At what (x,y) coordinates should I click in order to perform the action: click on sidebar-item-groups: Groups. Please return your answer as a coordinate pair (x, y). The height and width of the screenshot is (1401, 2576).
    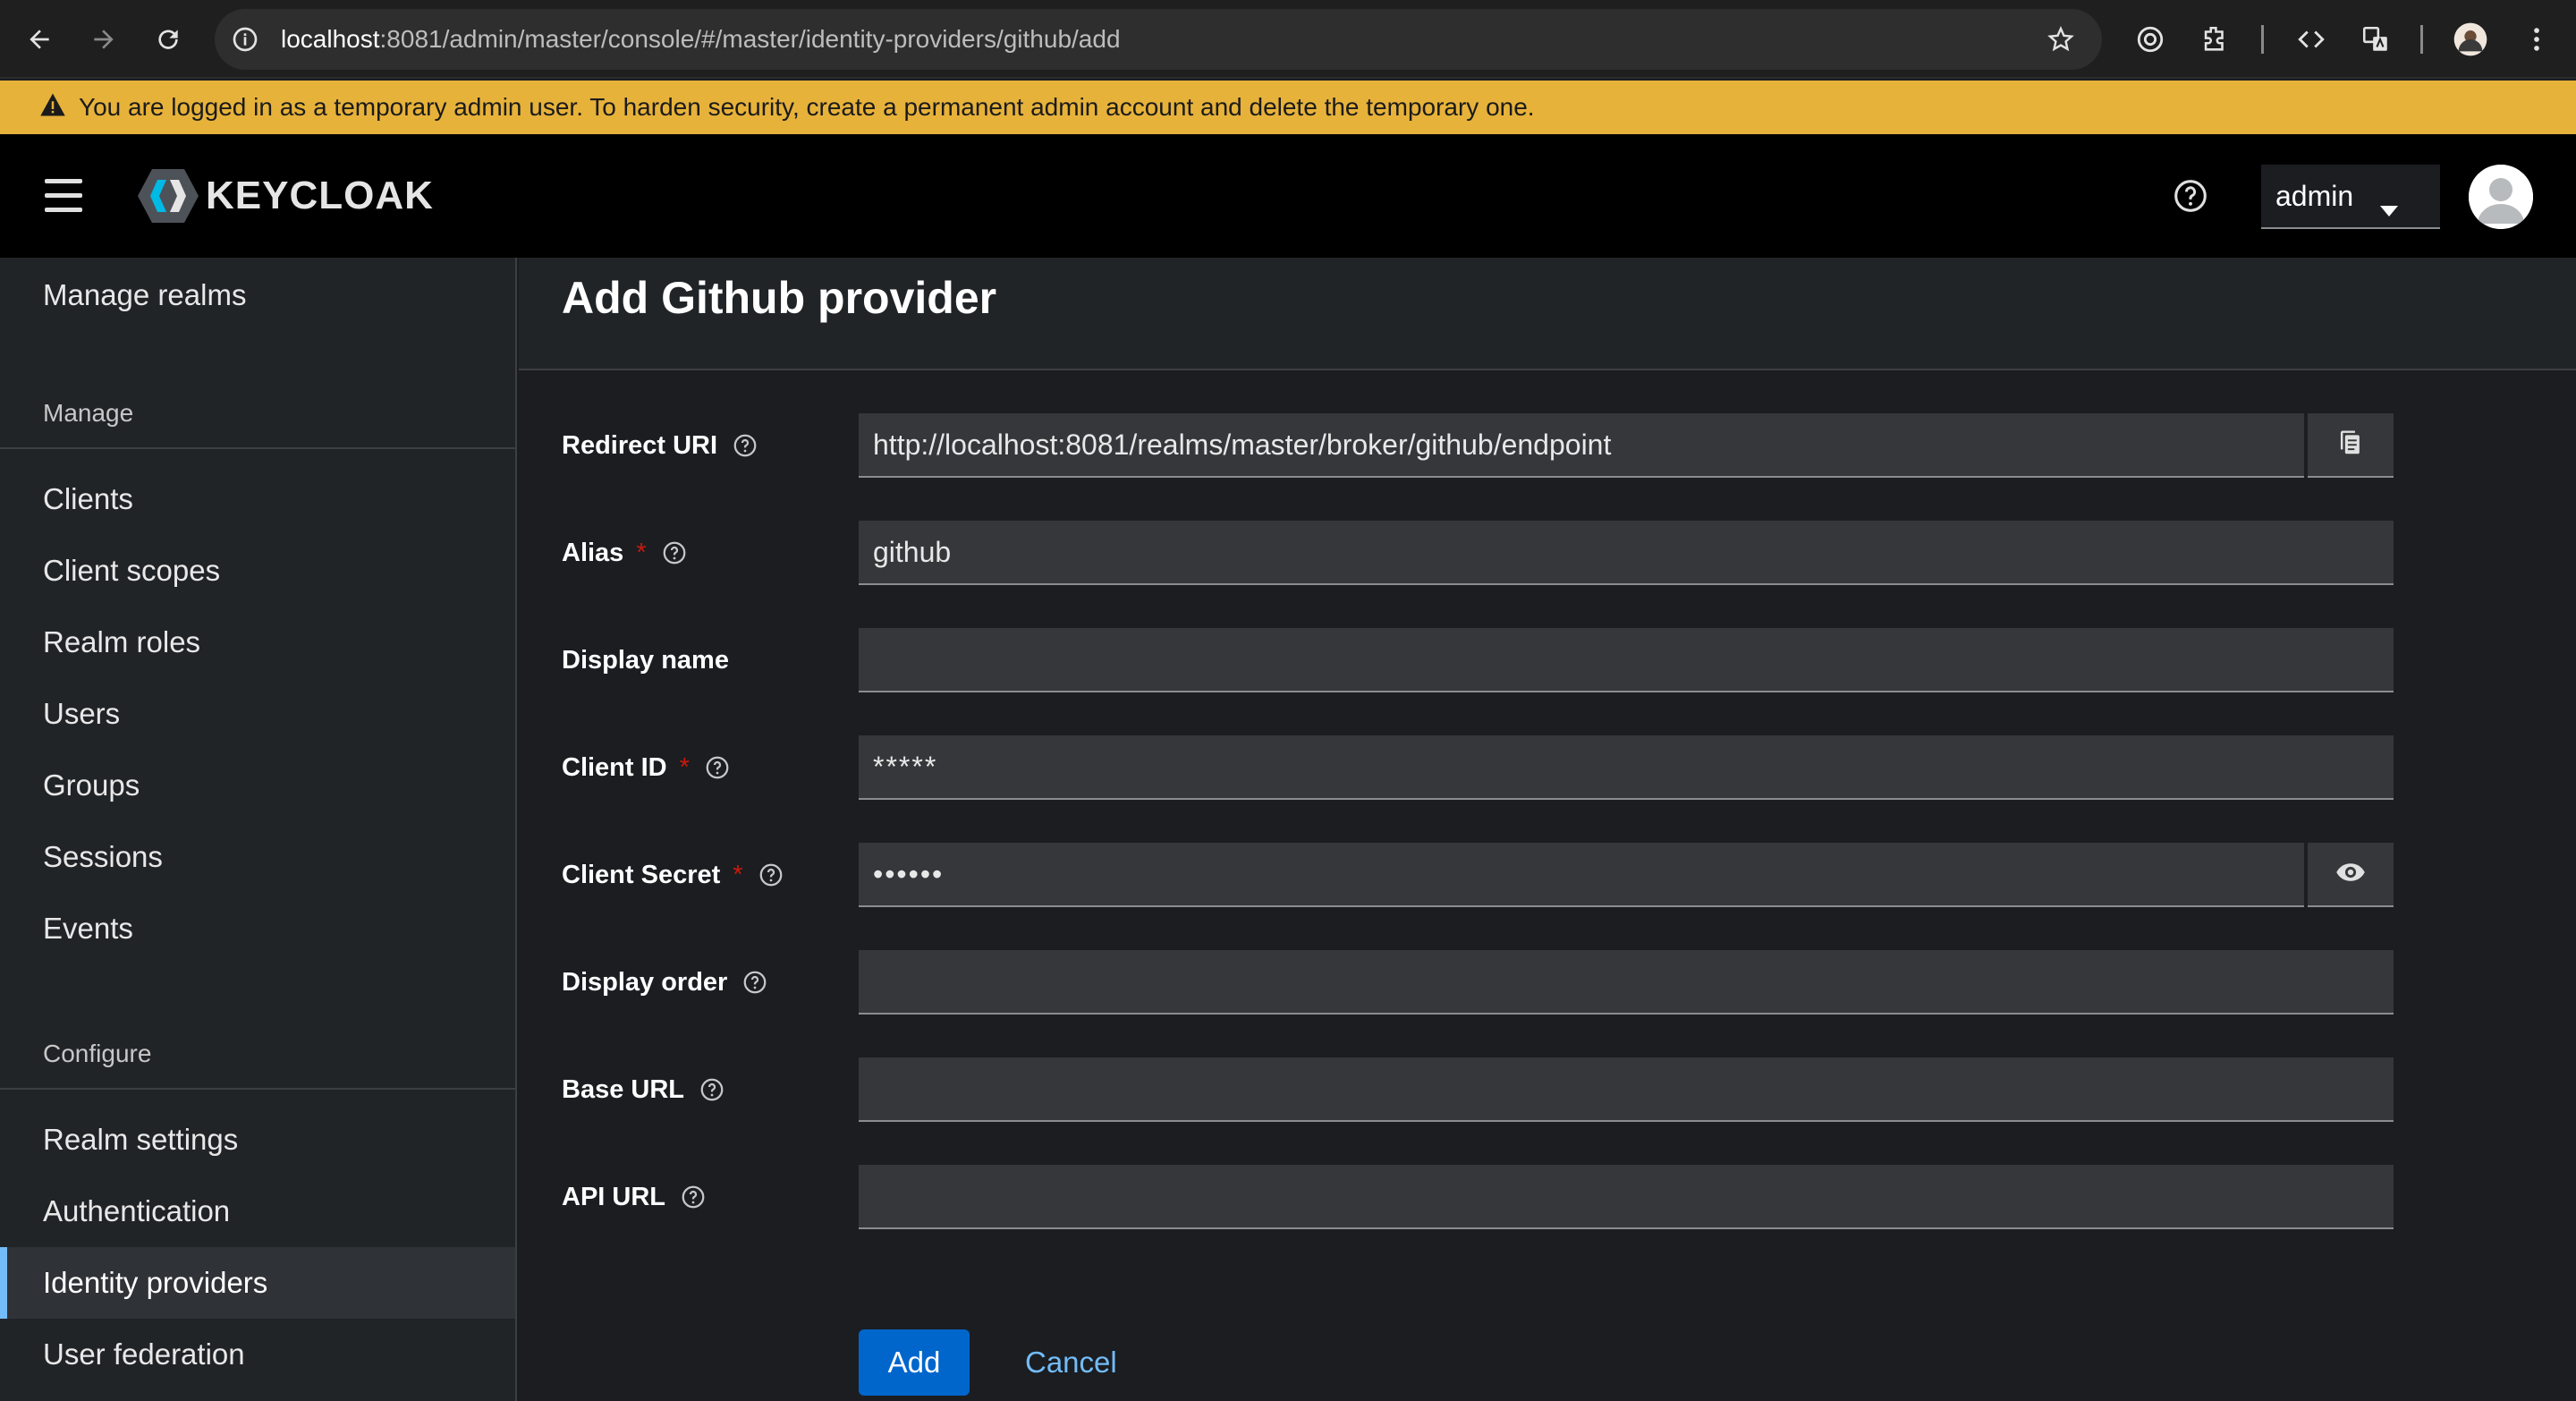
    Looking at the image, I should click on (257, 785).